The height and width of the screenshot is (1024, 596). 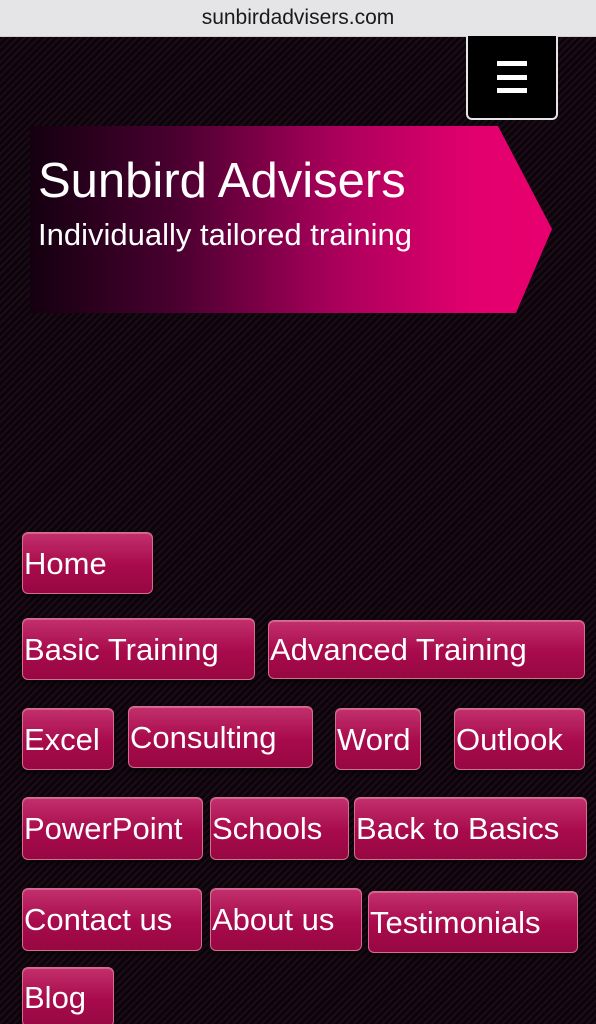 What do you see at coordinates (222, 181) in the screenshot?
I see `site-title: Sunbird Advisers` at bounding box center [222, 181].